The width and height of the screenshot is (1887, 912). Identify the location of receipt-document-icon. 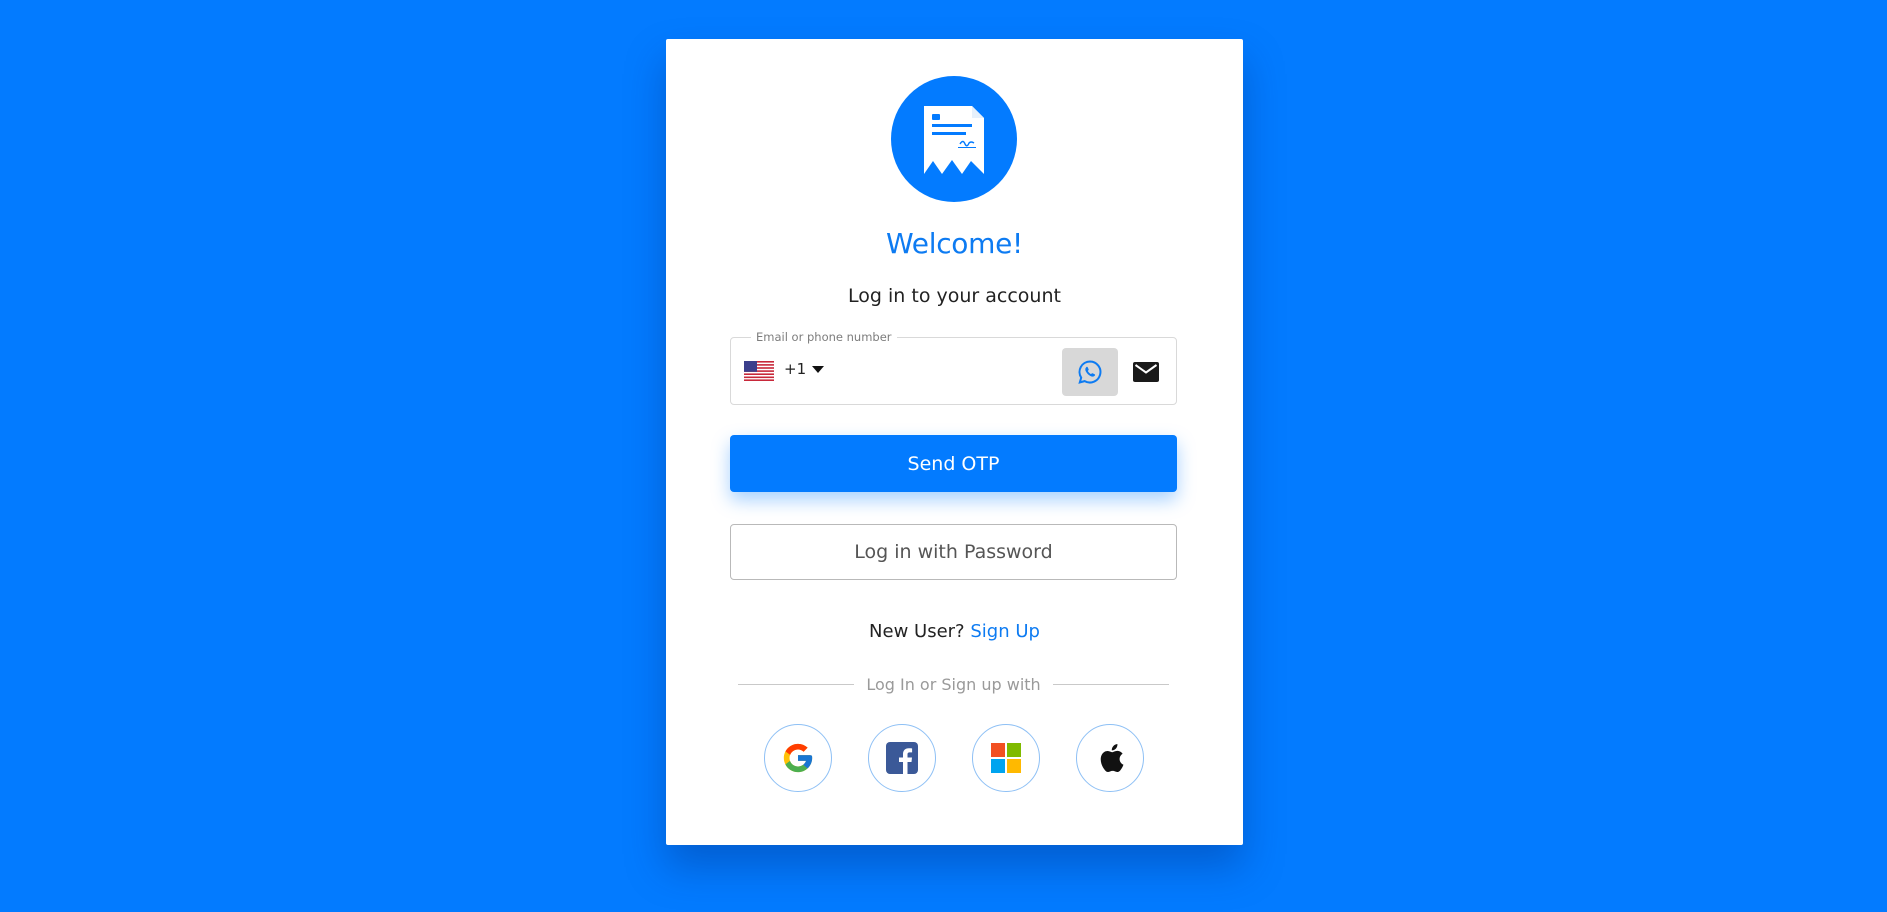
(954, 140).